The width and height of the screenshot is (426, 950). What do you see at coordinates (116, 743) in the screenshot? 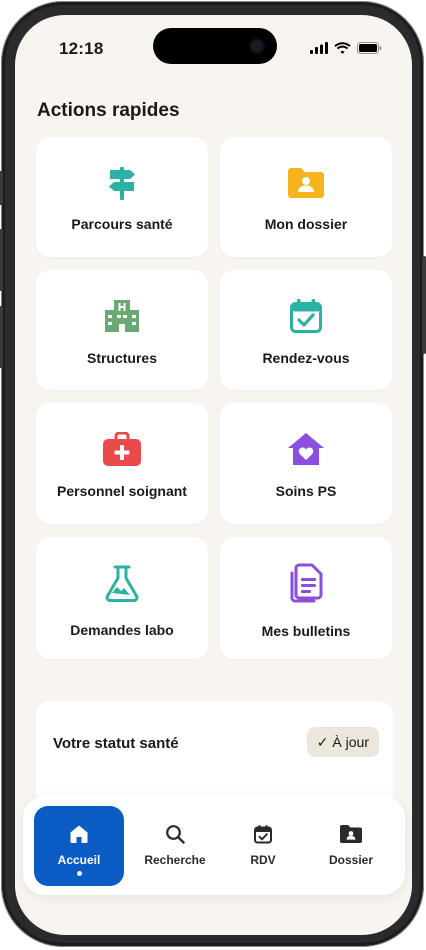
I see `health-status-title: Votre statut santé` at bounding box center [116, 743].